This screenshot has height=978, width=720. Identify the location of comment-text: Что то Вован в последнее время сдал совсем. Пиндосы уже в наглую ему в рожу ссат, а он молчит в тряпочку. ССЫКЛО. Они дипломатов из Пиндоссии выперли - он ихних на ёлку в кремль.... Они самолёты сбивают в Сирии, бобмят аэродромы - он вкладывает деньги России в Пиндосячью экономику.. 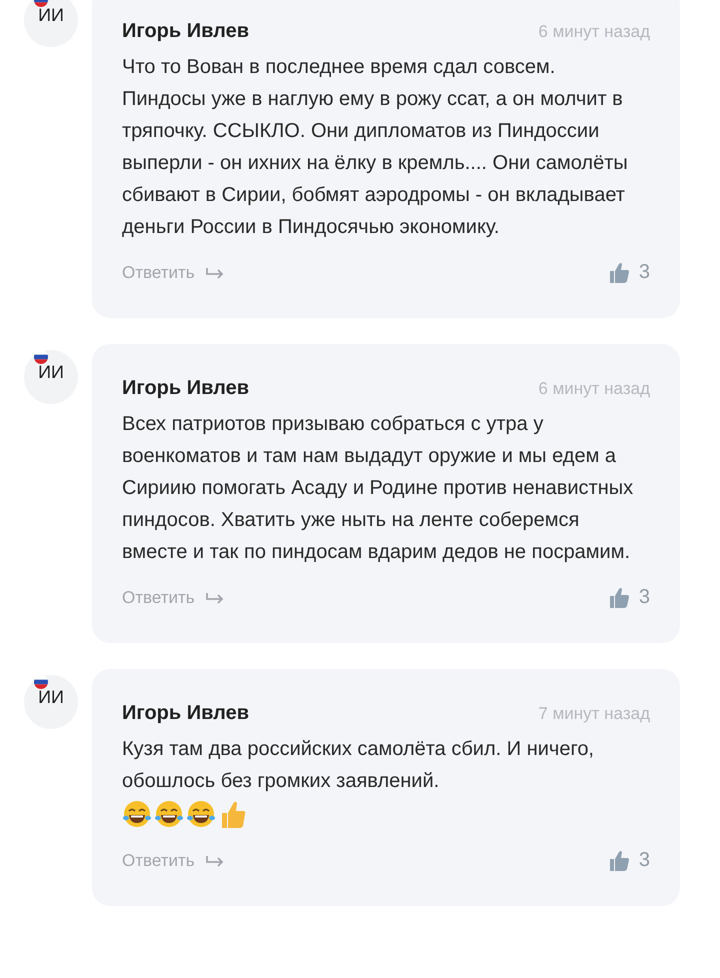
(375, 147).